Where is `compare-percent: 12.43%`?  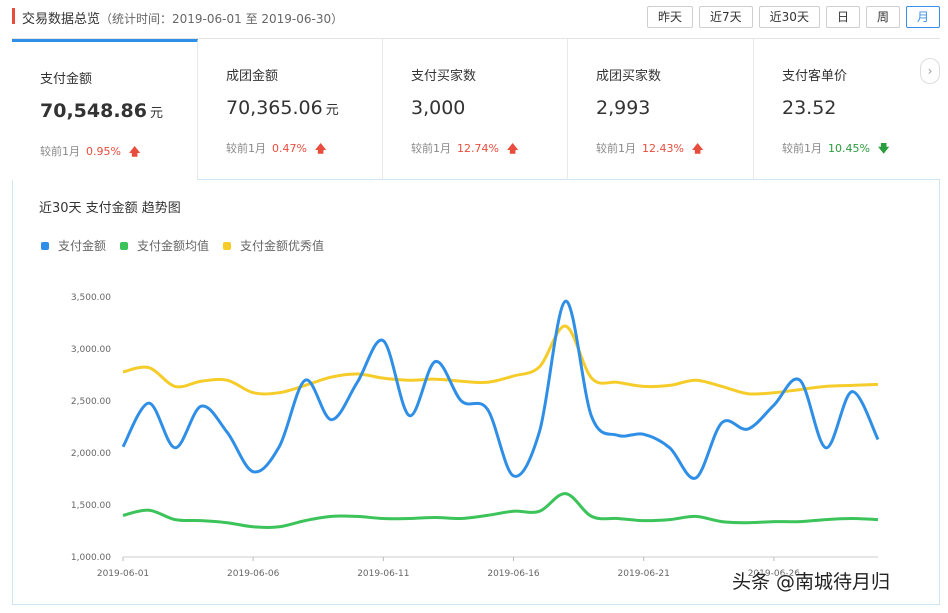 compare-percent: 12.43% is located at coordinates (663, 148).